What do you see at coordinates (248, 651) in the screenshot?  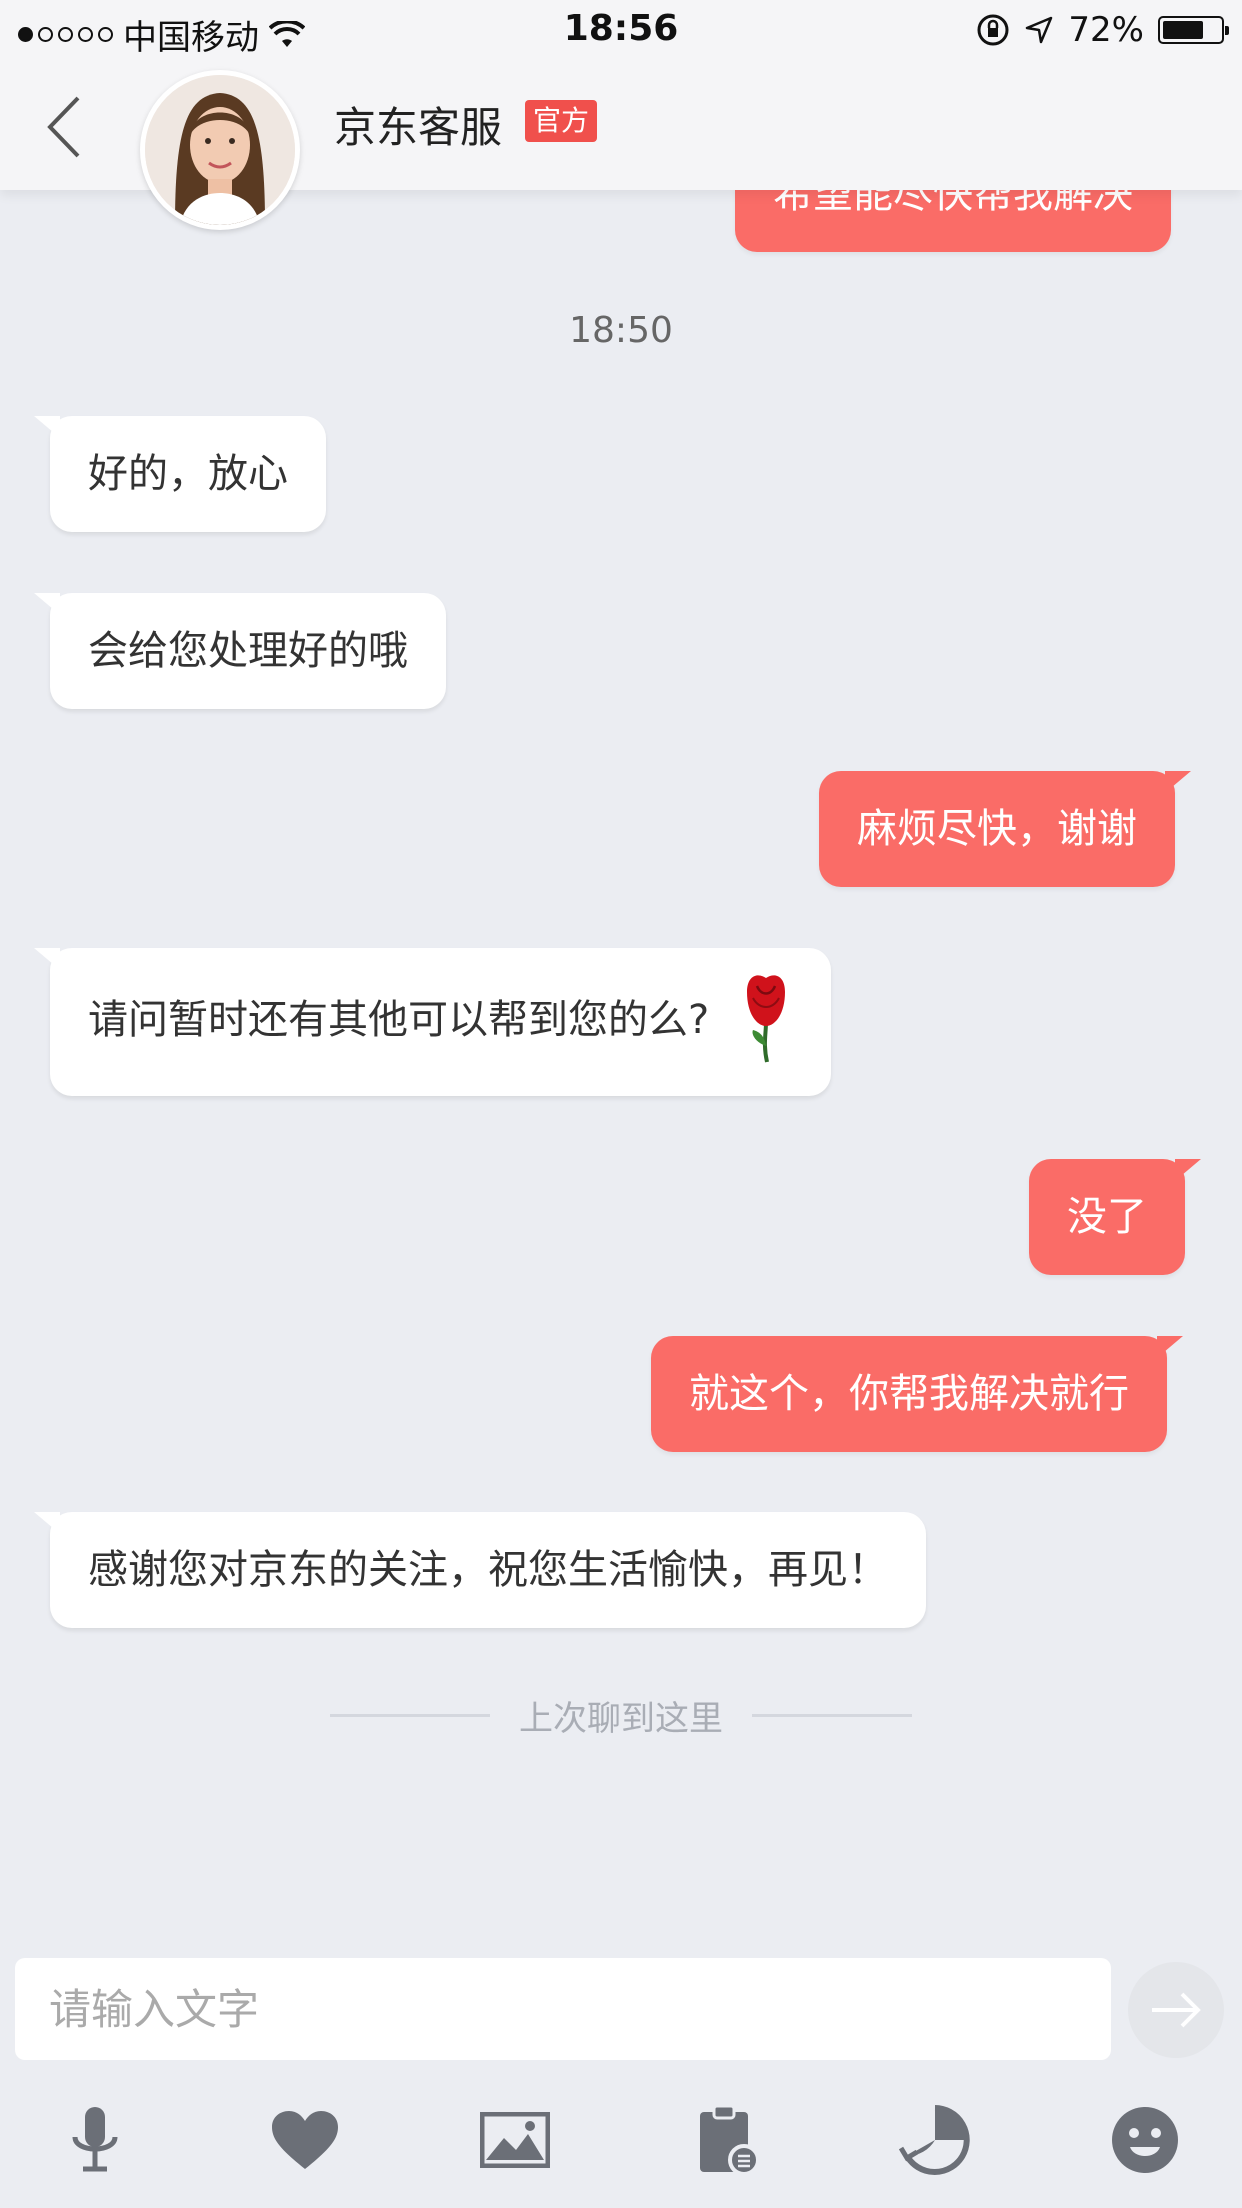 I see `message-text: 会给您处理好的哦` at bounding box center [248, 651].